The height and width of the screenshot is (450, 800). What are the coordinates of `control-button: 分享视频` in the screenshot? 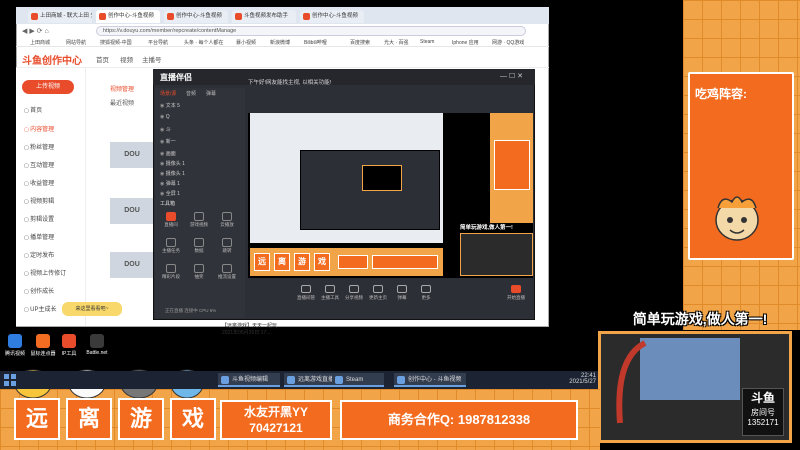 It's located at (354, 293).